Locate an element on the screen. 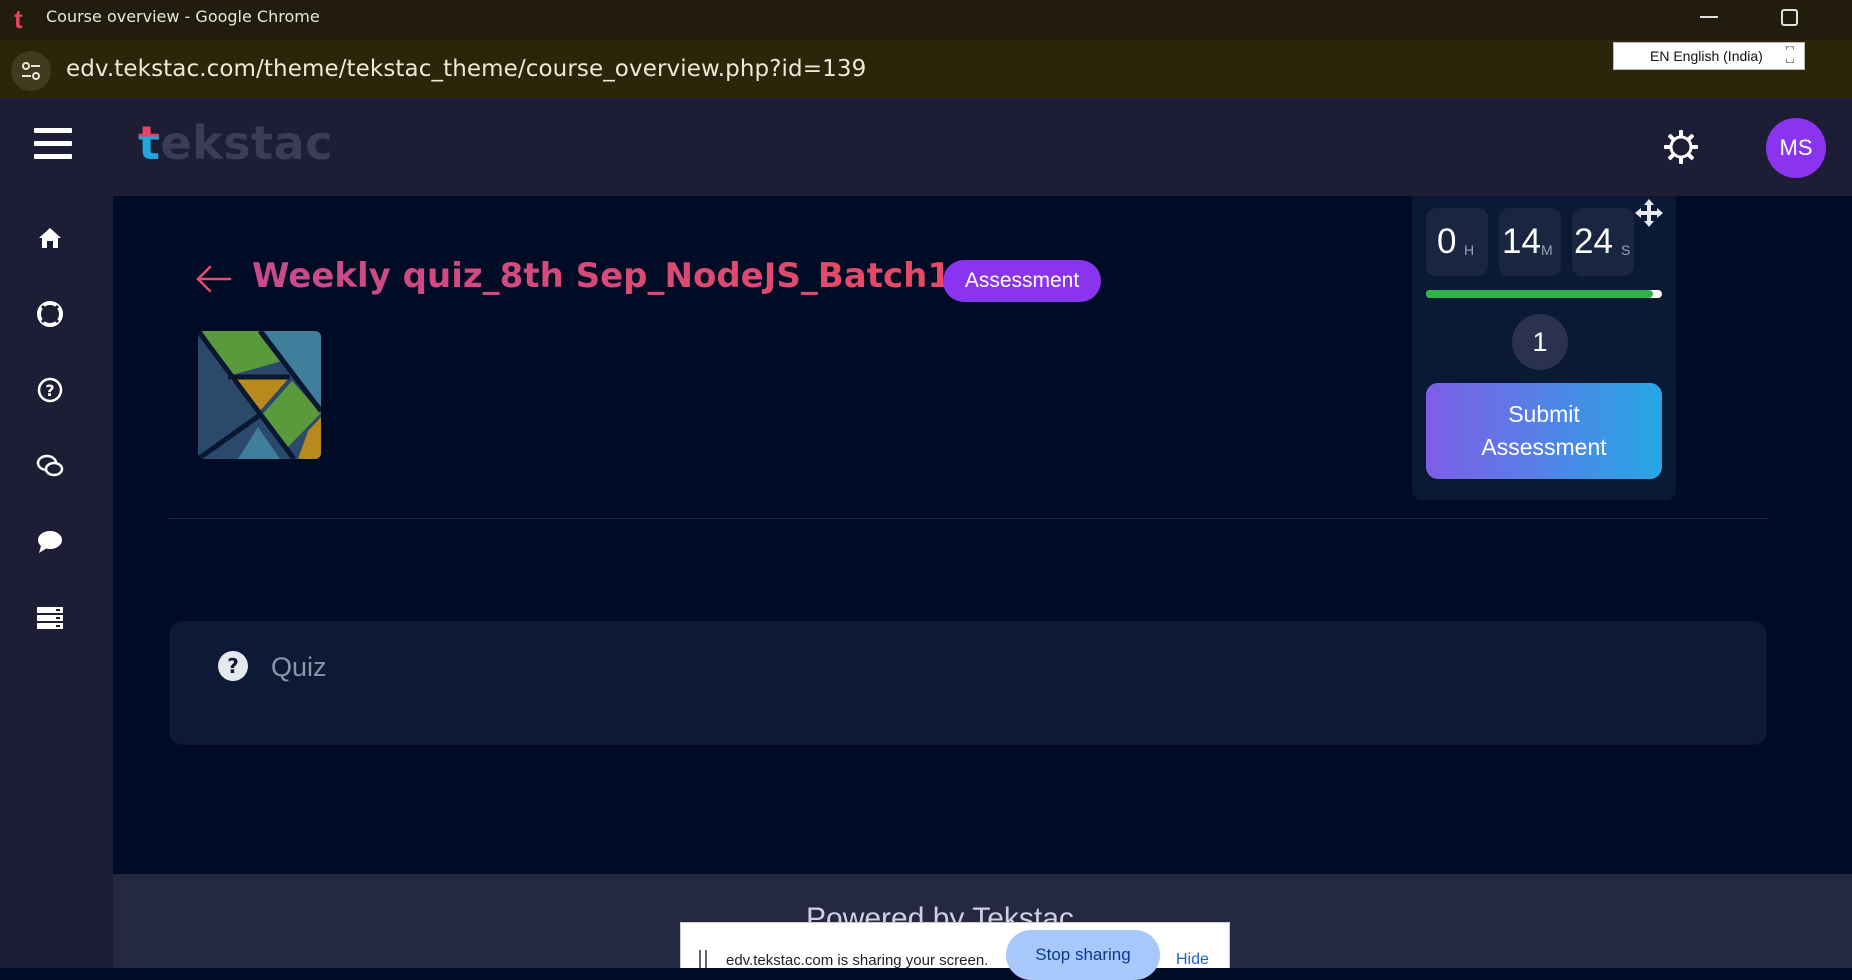  hide-button: Hide is located at coordinates (1192, 960).